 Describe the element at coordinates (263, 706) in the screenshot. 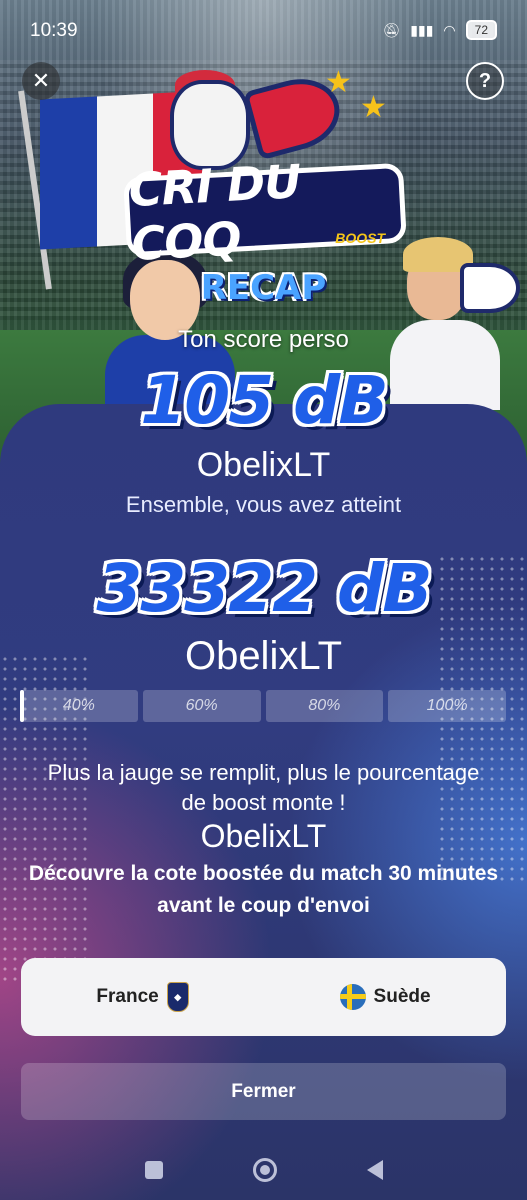

I see `boost-gauge: 40% 60% 80% 100%` at that location.